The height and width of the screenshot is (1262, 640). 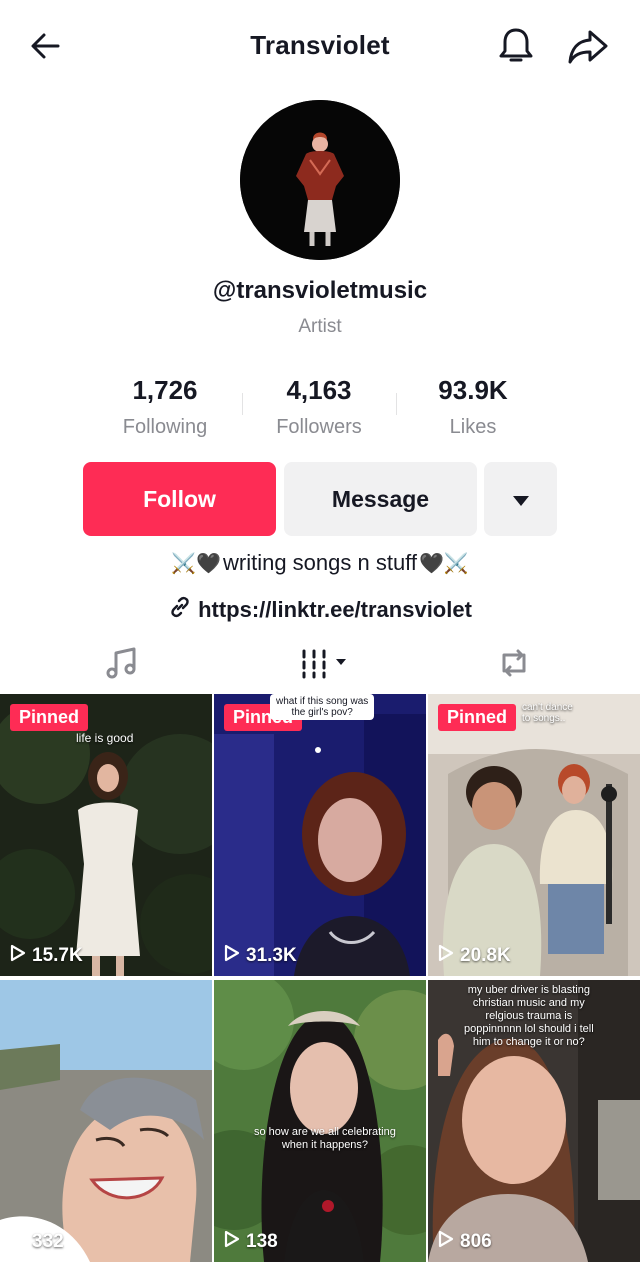 I want to click on view-count: 20.8K, so click(x=474, y=956).